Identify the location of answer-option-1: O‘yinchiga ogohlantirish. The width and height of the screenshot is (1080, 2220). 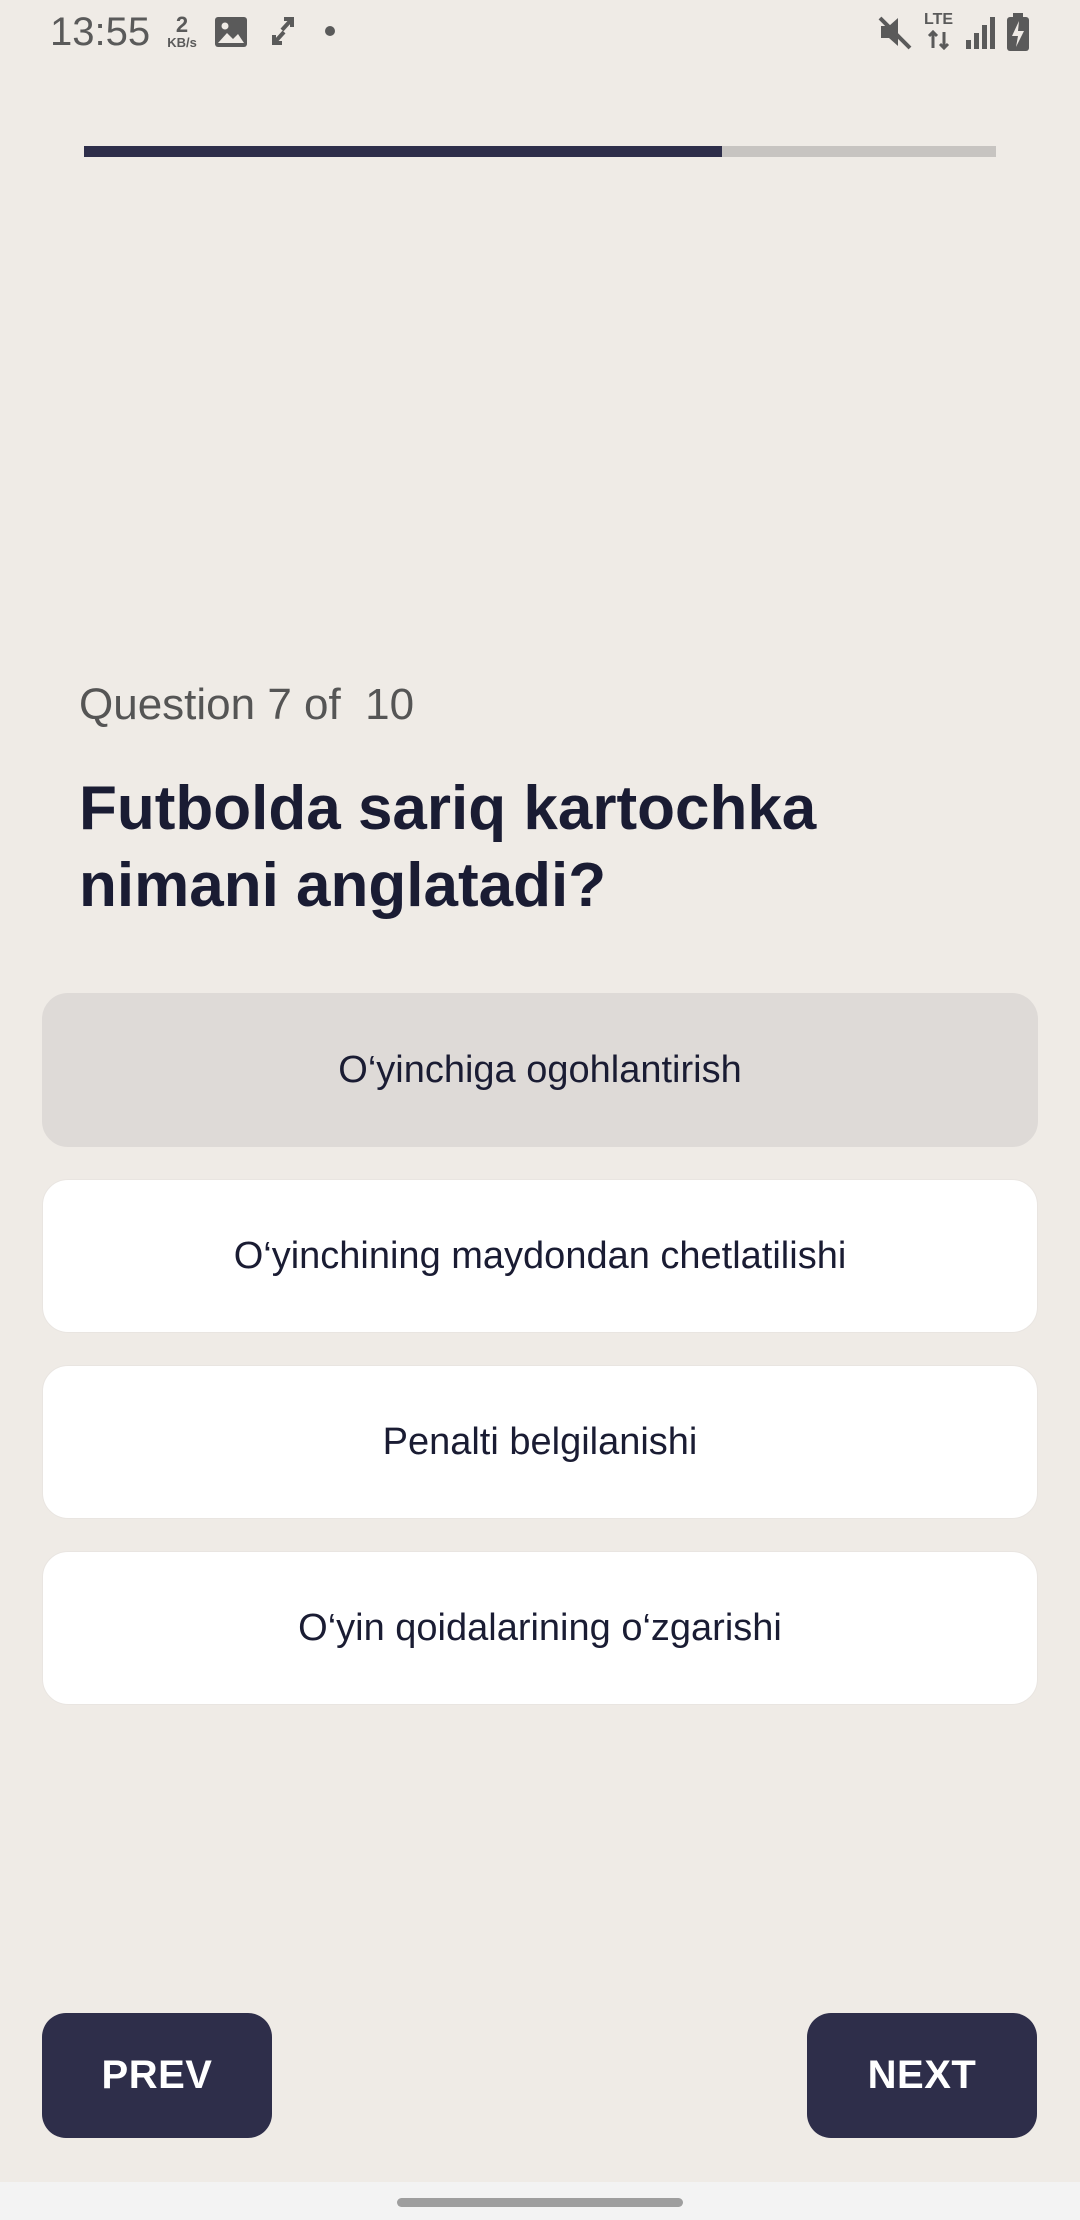
(540, 1070).